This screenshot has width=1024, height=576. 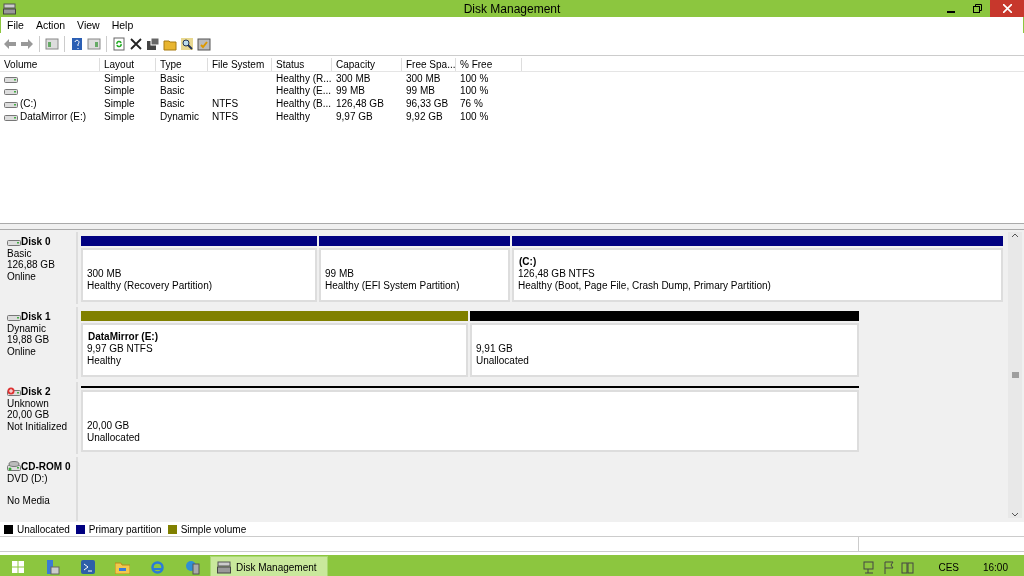 I want to click on table-cell: (C:), so click(x=28, y=103).